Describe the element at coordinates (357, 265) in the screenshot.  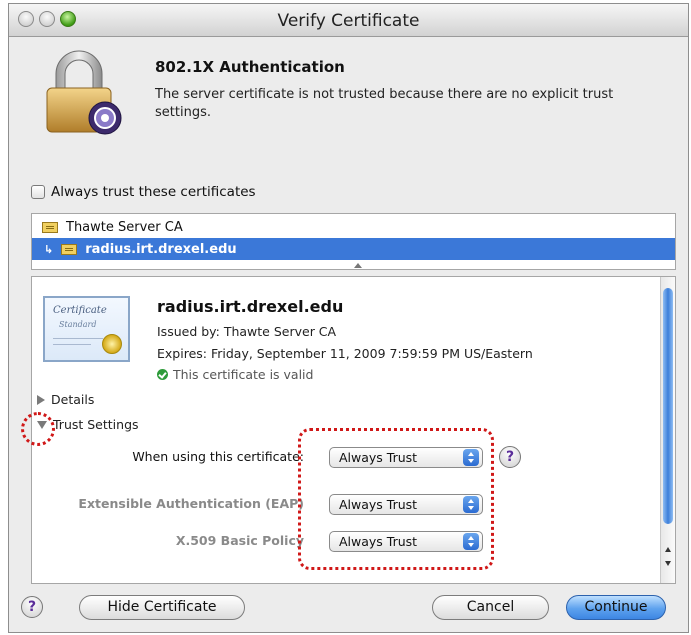
I see `split-view-handle` at that location.